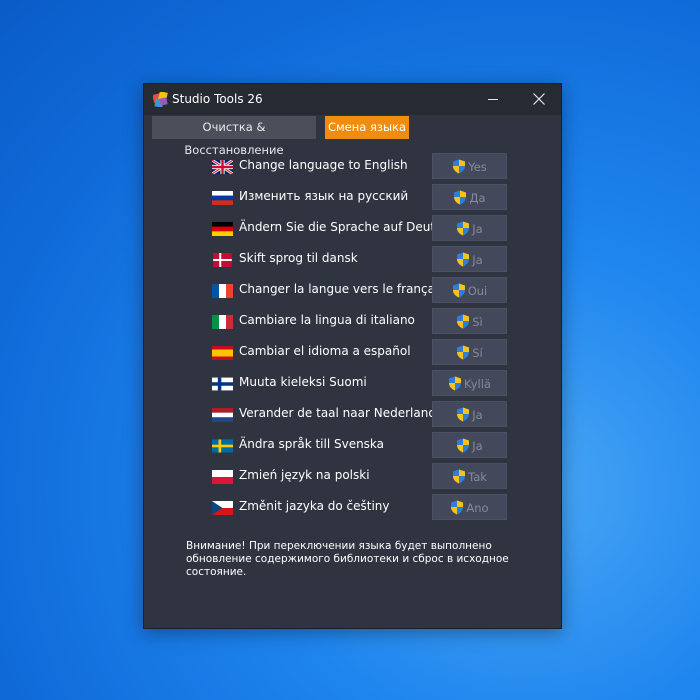 This screenshot has width=700, height=700. I want to click on button-label: Tak, so click(477, 477).